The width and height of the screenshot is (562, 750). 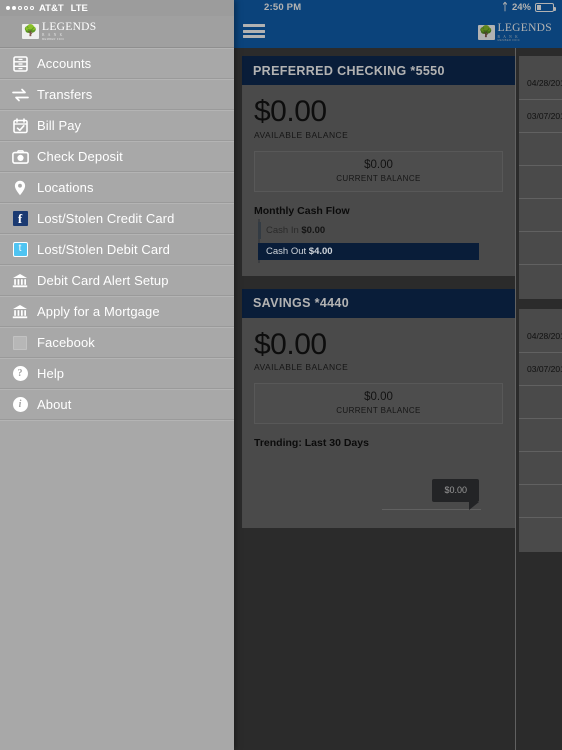 What do you see at coordinates (51, 373) in the screenshot?
I see `sidebar-item-label: Help` at bounding box center [51, 373].